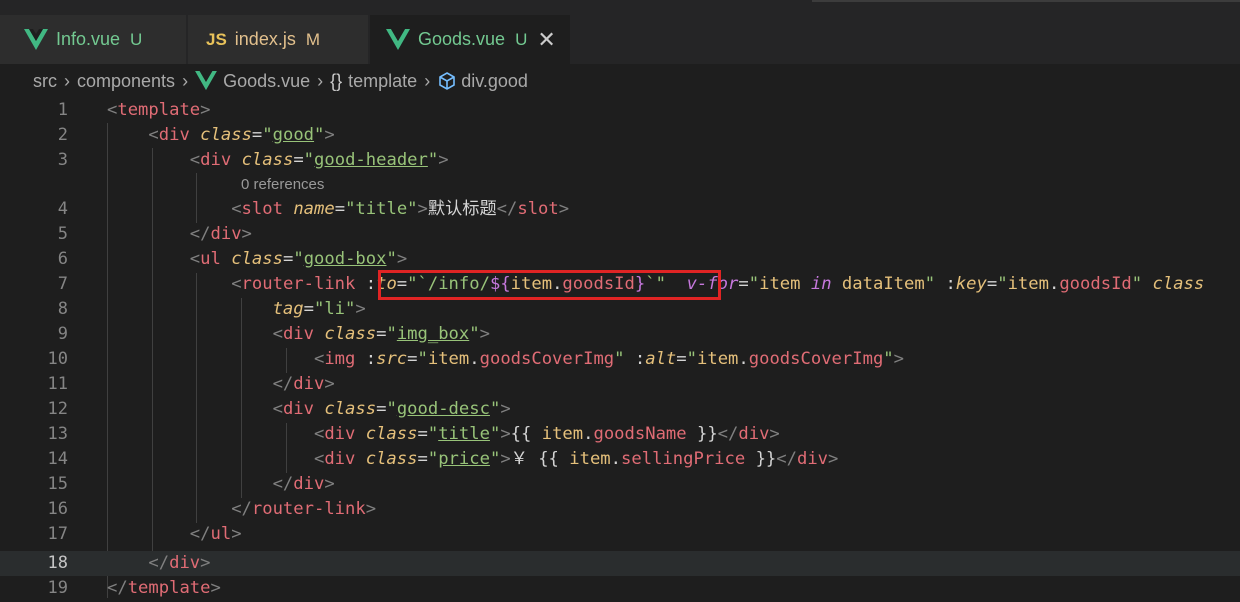  Describe the element at coordinates (382, 81) in the screenshot. I see `breadcrumb-item-template: template` at that location.